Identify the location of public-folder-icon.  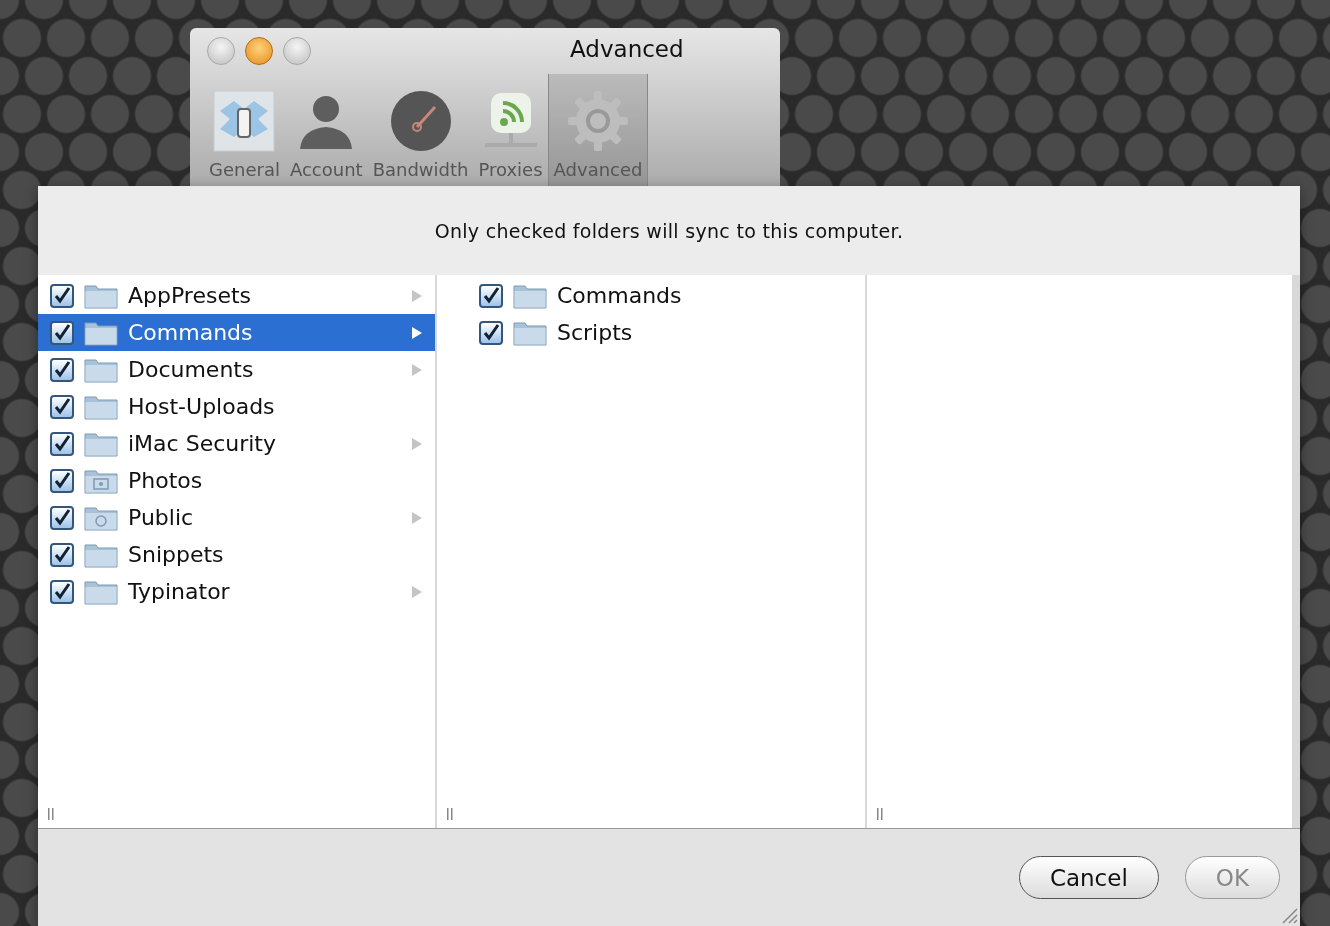
(101, 517).